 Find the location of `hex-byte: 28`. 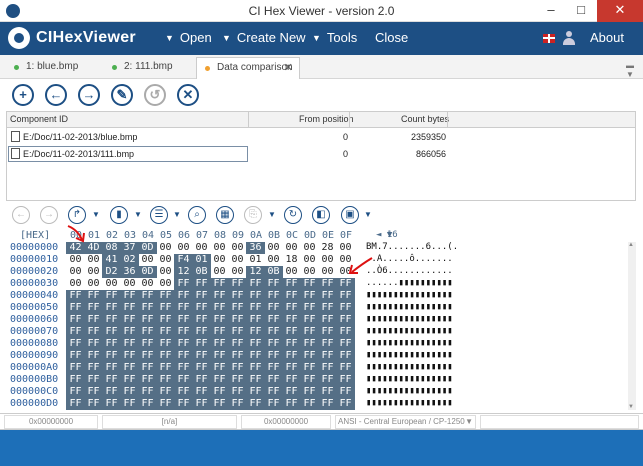

hex-byte: 28 is located at coordinates (327, 248).